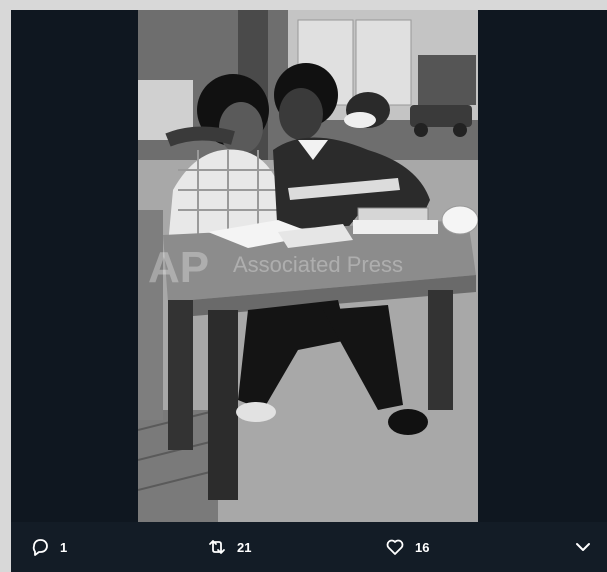 The height and width of the screenshot is (572, 607). I want to click on reply-button: 1, so click(48, 547).